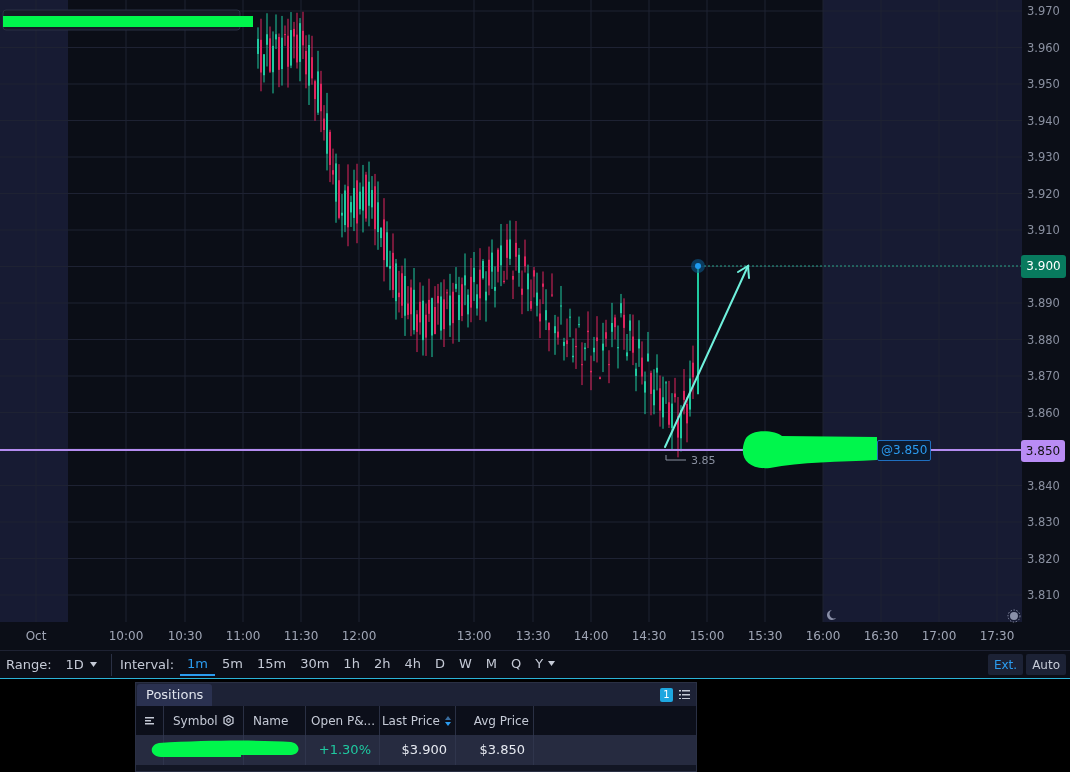 The image size is (1070, 772). I want to click on time-label: 17:30, so click(997, 636).